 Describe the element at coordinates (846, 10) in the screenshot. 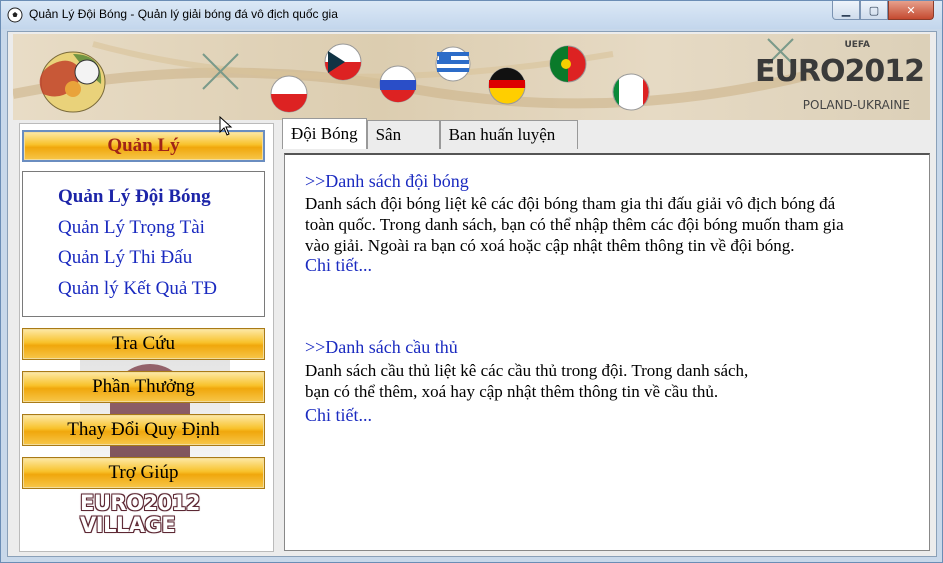

I see `minimize-button: ▁` at that location.